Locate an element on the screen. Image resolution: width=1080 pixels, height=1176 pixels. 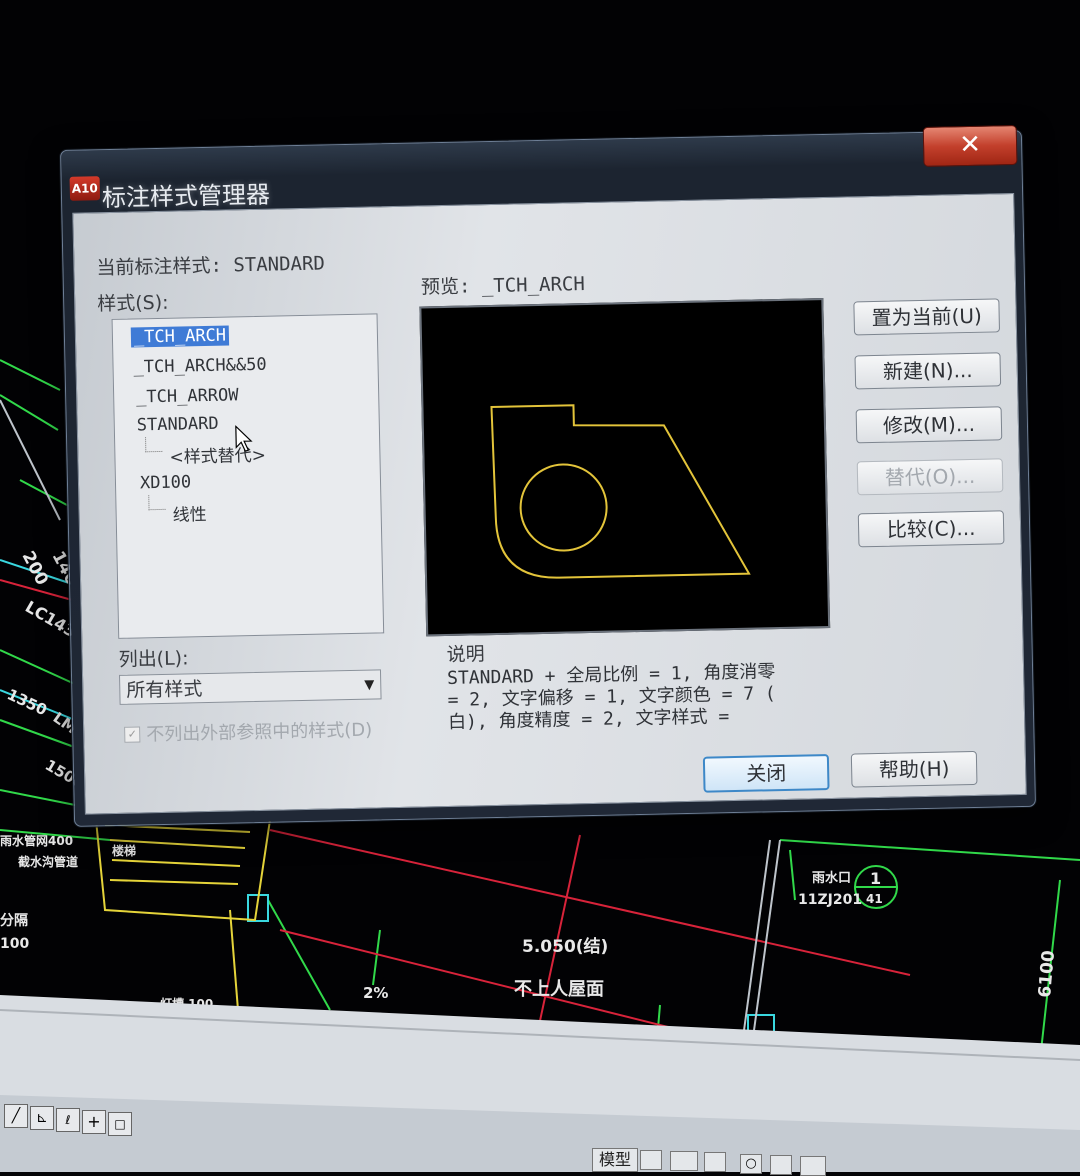
style-item-tch-arch: _TCH_ARCH is located at coordinates (180, 336).